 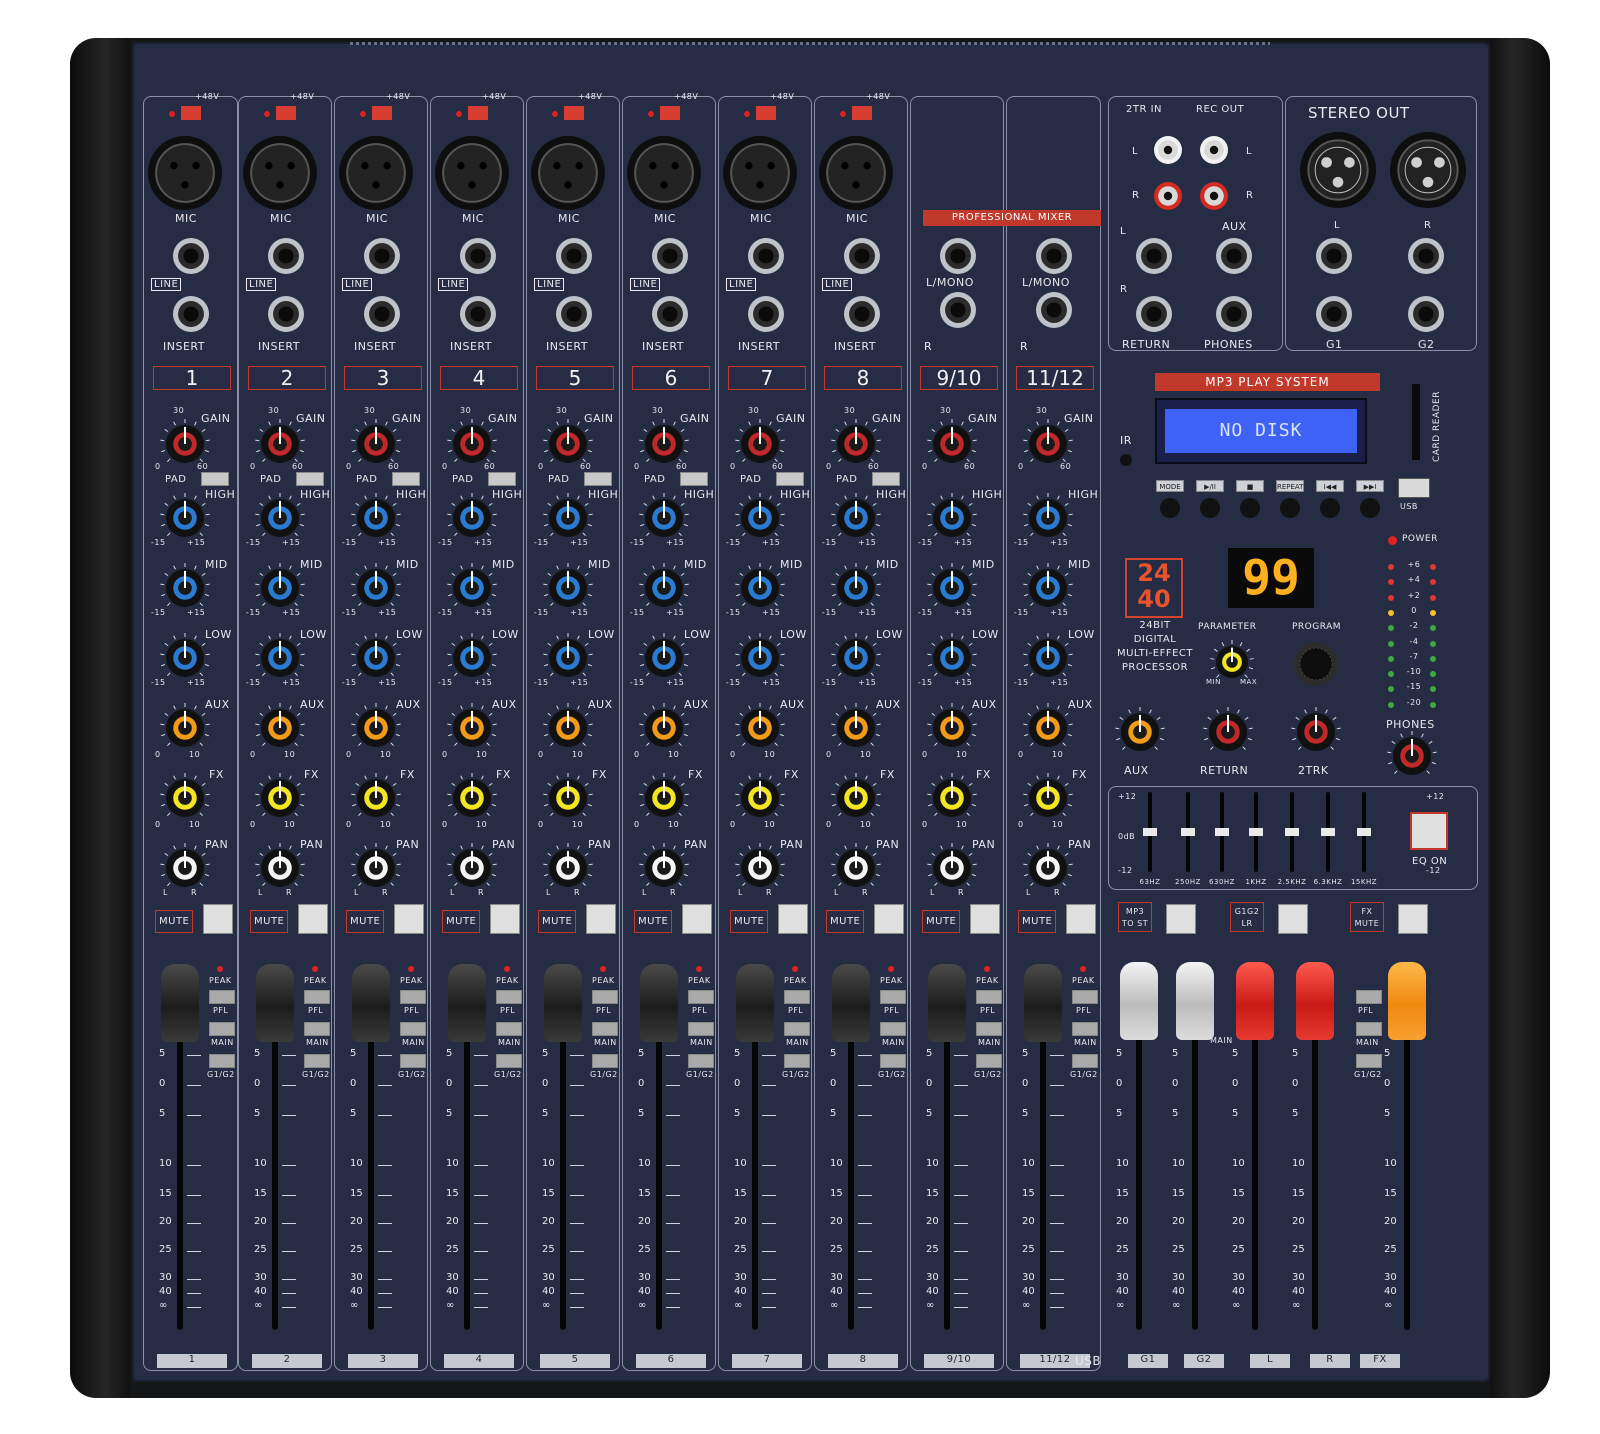 I want to click on eq-band-slider-knob, so click(x=1222, y=832).